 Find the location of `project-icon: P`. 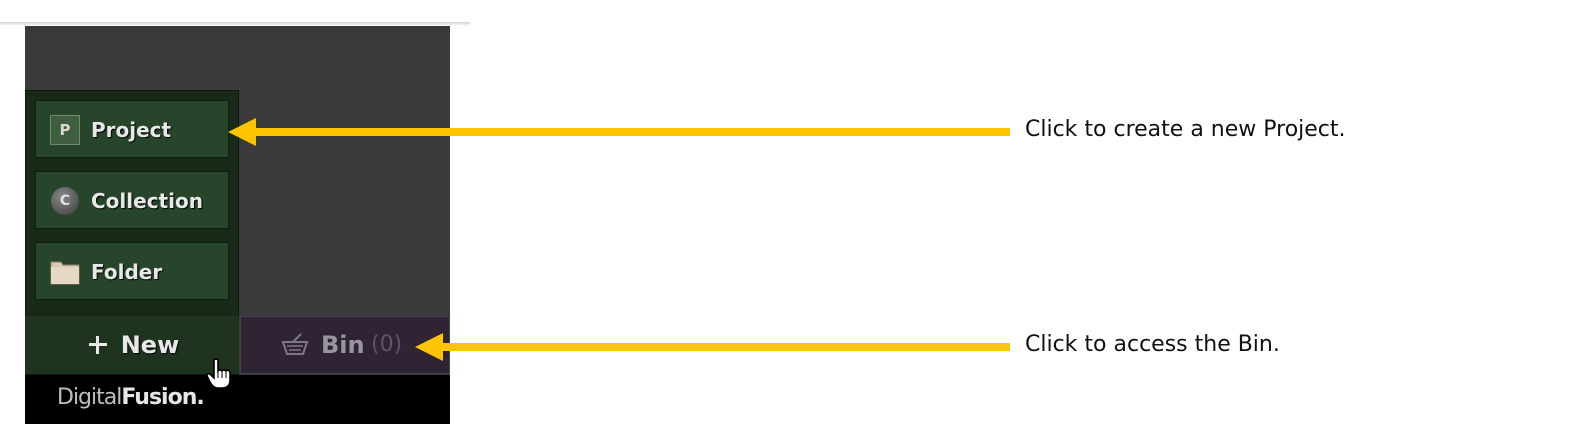

project-icon: P is located at coordinates (65, 130).